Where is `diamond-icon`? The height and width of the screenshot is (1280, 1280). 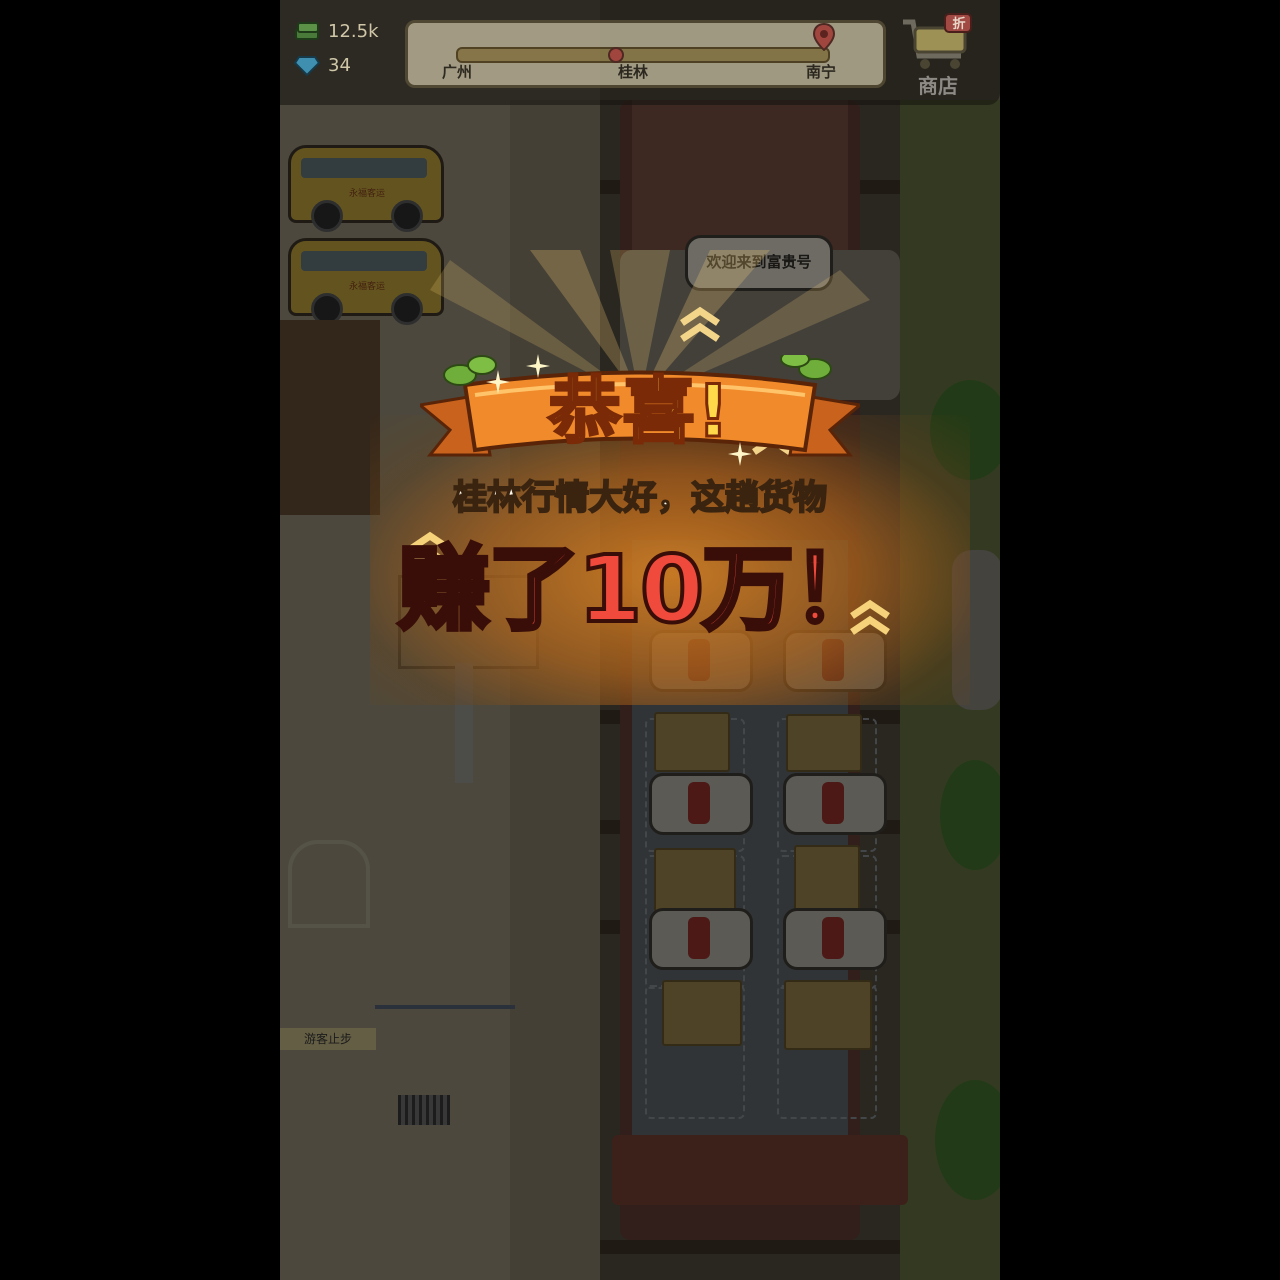 diamond-icon is located at coordinates (307, 66).